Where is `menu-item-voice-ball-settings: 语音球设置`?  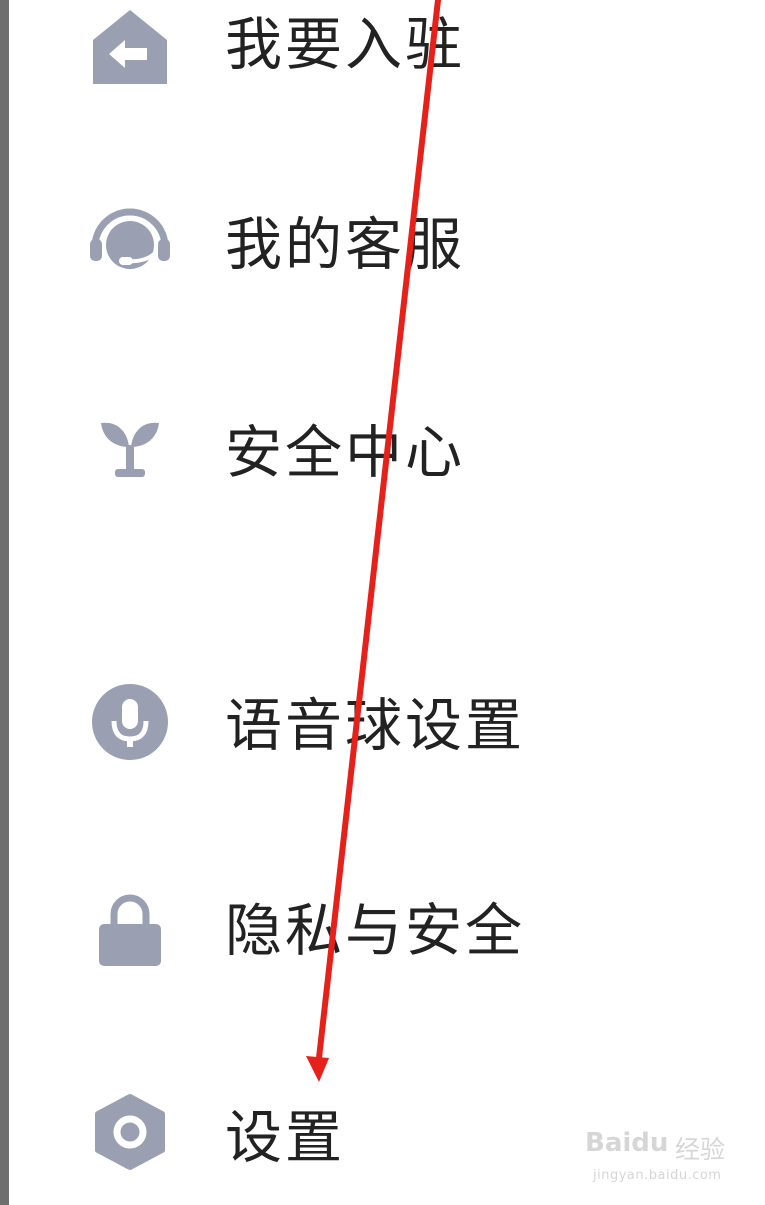 menu-item-voice-ball-settings: 语音球设置 is located at coordinates (380, 725).